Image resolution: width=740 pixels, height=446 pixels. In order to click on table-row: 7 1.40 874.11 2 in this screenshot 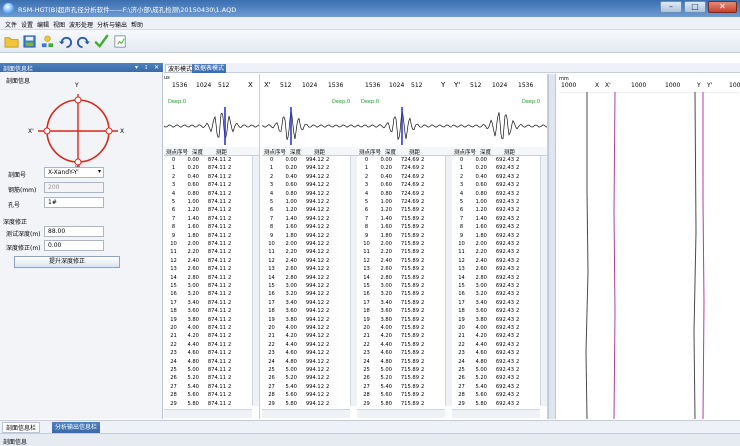, I will do `click(208, 219)`.